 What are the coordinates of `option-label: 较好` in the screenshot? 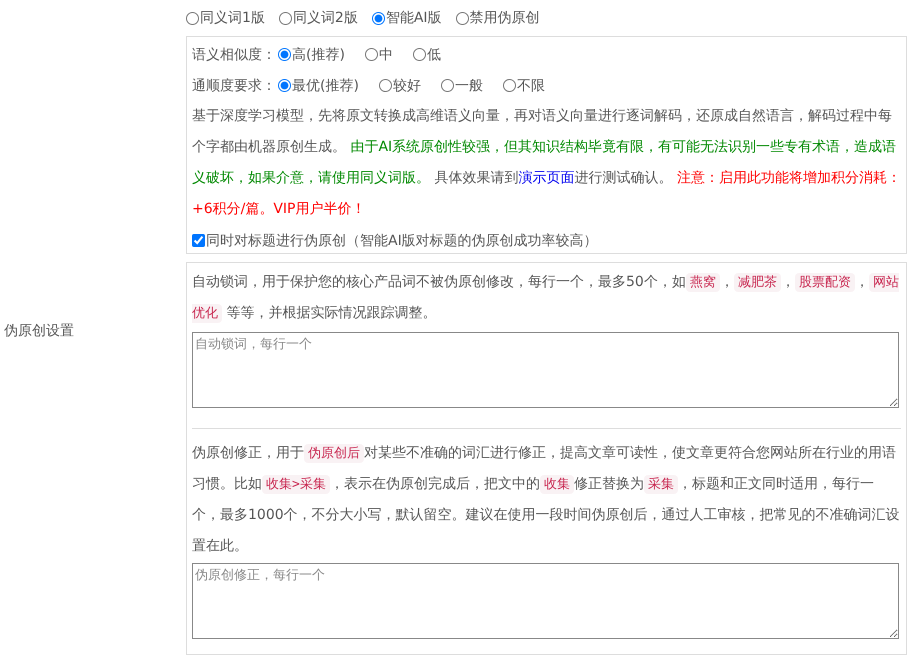 It's located at (406, 85).